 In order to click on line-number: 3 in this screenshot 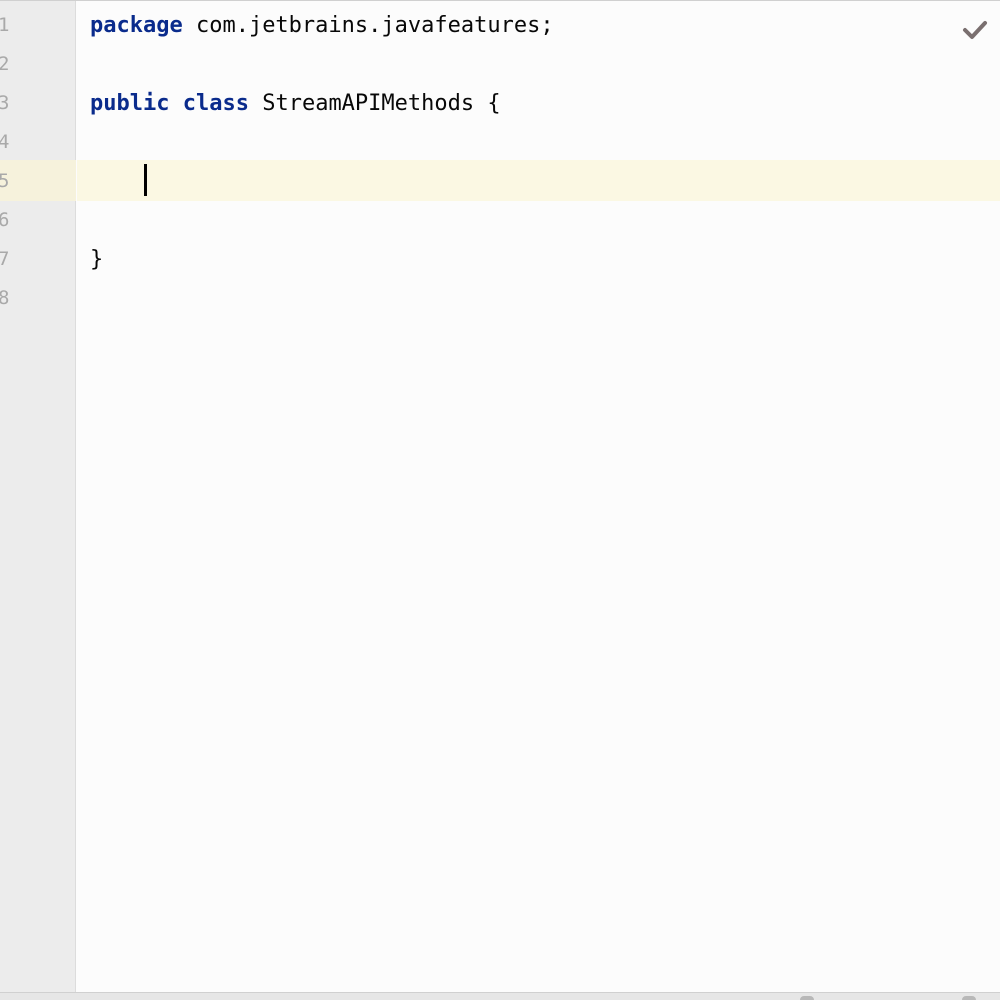, I will do `click(5, 103)`.